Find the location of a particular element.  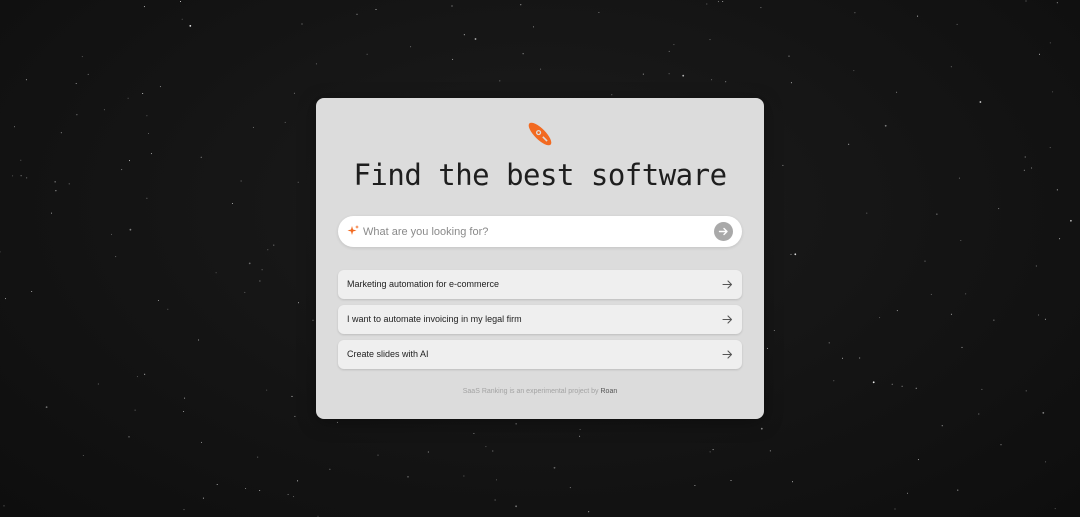

suggestion-label: Create slides with AI is located at coordinates (388, 354).